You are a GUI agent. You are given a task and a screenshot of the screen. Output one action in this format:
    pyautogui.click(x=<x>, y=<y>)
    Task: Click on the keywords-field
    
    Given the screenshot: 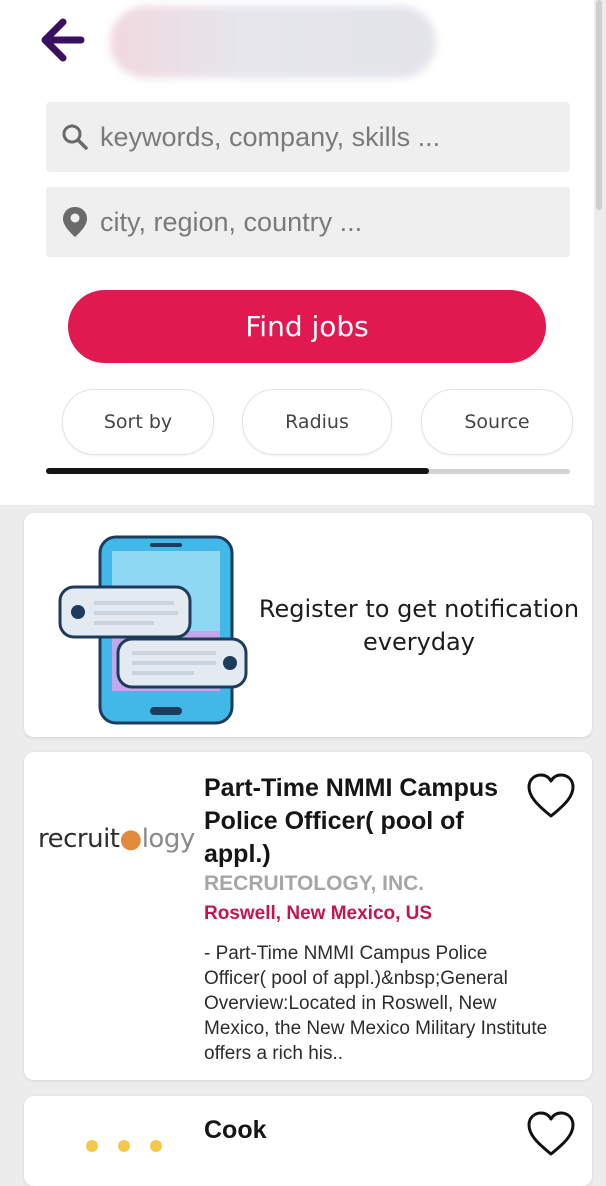 What is the action you would take?
    pyautogui.click(x=308, y=137)
    